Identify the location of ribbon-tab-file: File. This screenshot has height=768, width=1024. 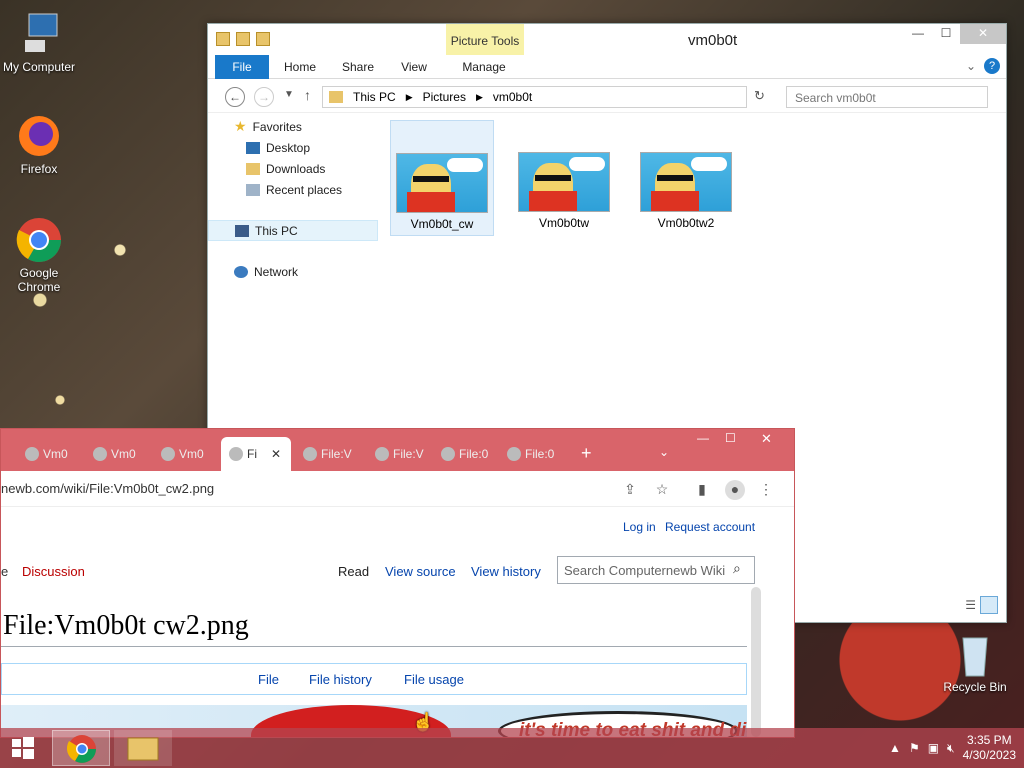
(242, 67).